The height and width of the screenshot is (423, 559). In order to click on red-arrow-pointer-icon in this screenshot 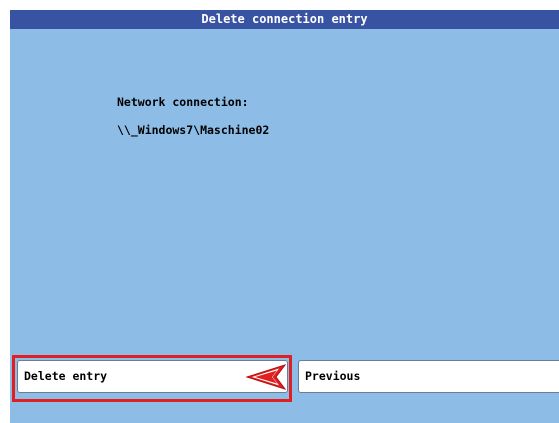, I will do `click(266, 377)`.